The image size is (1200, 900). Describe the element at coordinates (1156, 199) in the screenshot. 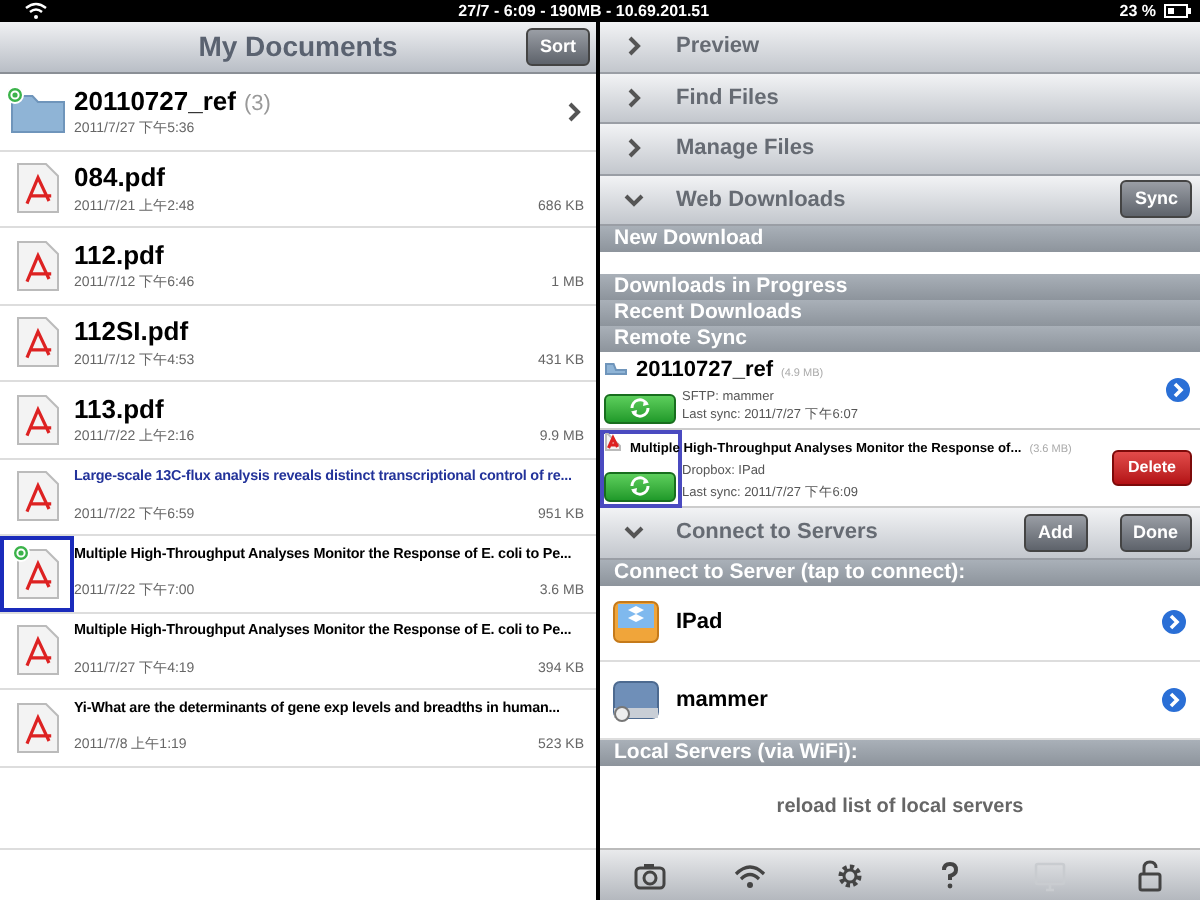

I see `sync-button: Sync` at that location.